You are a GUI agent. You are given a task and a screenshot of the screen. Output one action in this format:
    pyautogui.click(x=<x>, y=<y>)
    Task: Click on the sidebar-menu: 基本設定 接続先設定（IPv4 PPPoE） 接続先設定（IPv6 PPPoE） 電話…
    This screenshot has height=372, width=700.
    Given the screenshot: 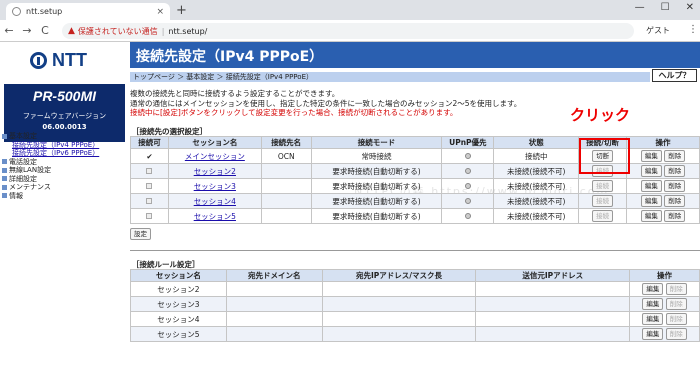 What is the action you would take?
    pyautogui.click(x=50, y=166)
    